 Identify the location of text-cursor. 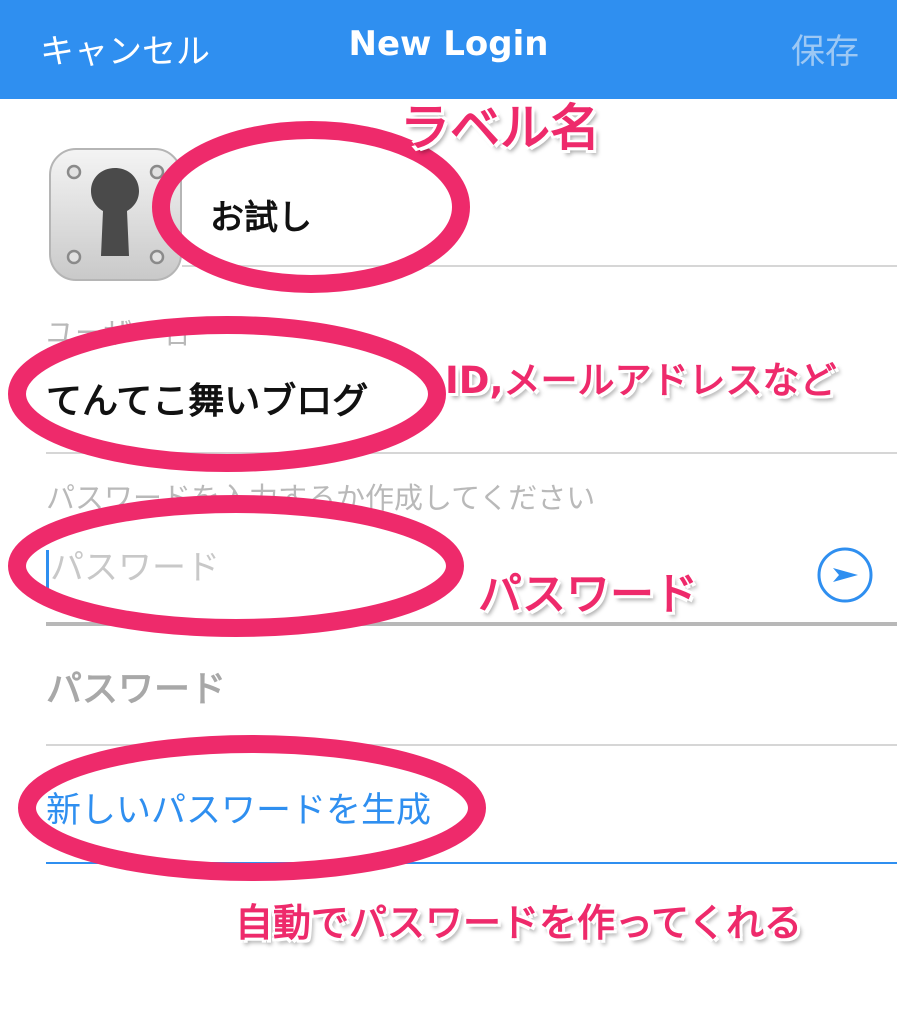
(47, 570).